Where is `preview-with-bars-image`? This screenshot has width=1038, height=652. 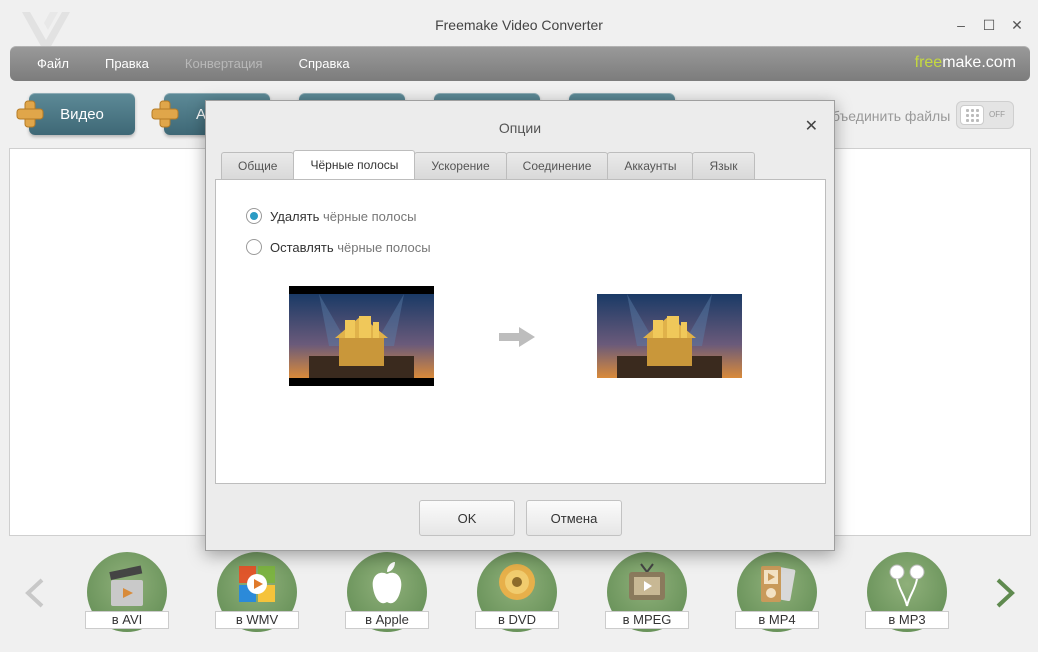 preview-with-bars-image is located at coordinates (361, 336).